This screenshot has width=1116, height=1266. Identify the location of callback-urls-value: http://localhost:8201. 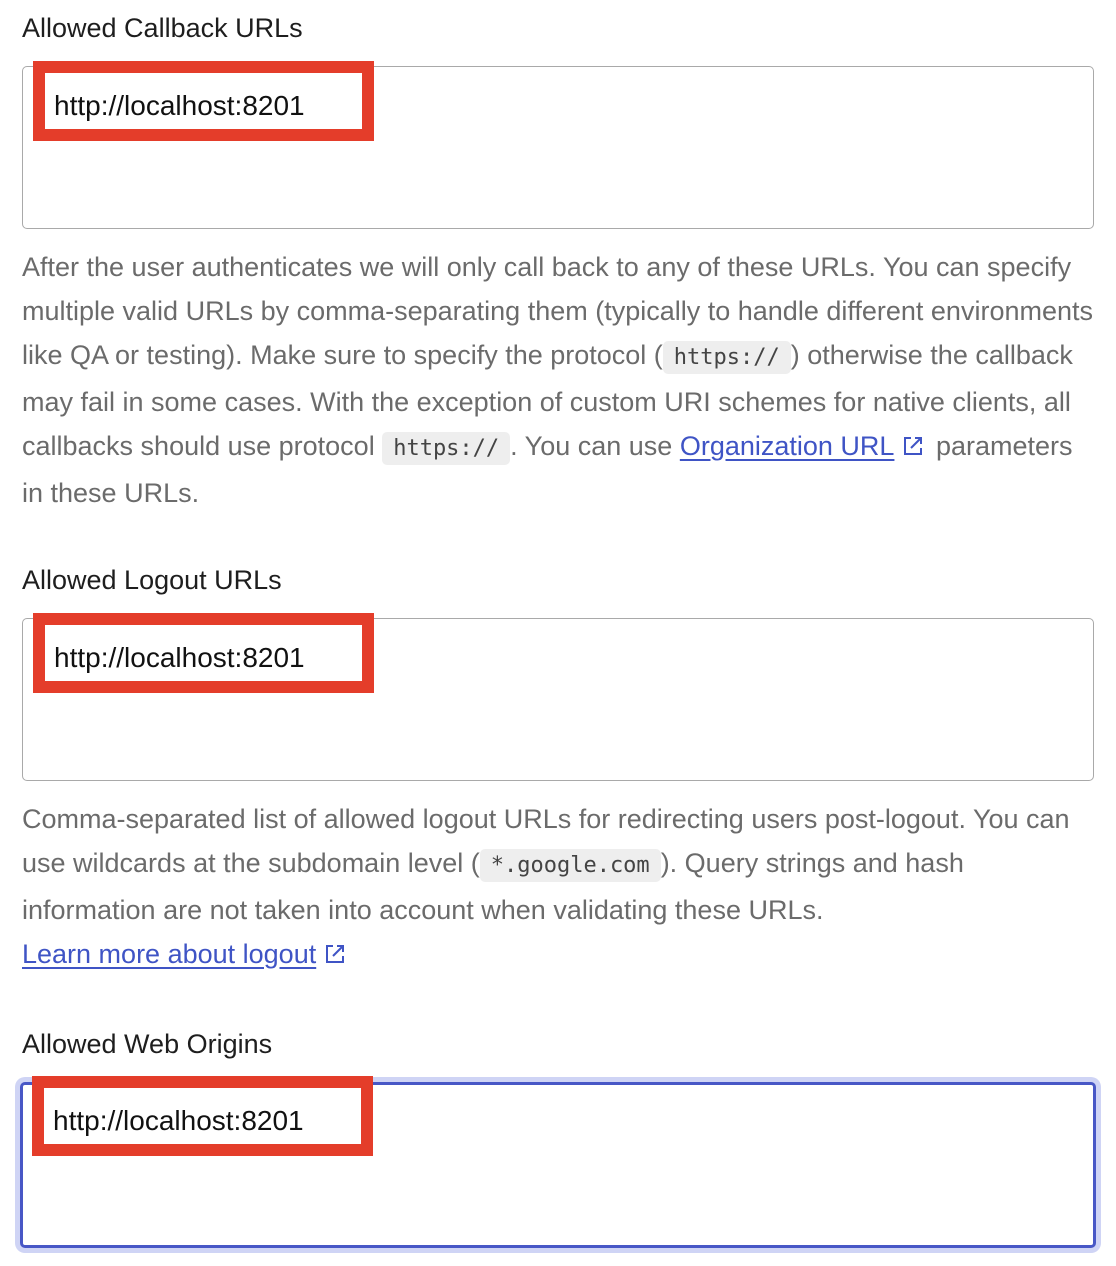
(179, 106).